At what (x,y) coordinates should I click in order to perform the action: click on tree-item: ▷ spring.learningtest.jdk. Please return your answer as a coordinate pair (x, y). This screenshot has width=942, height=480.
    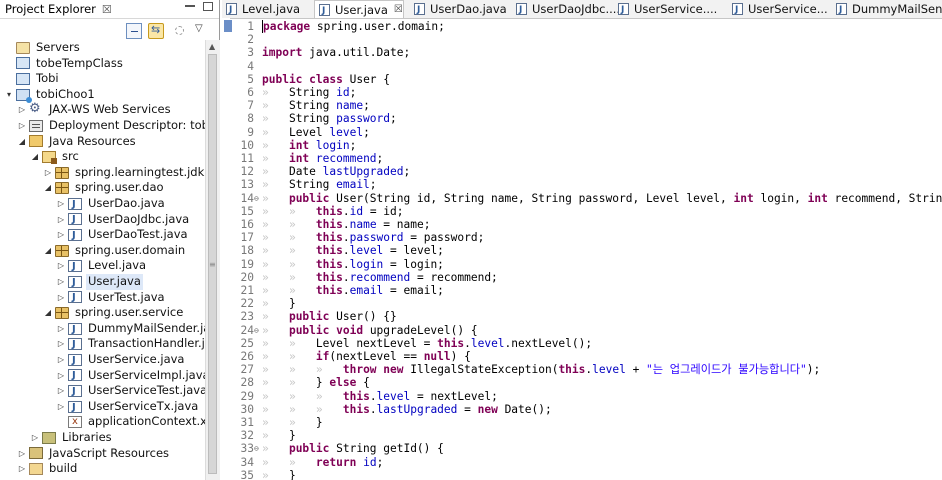
    Looking at the image, I should click on (124, 173).